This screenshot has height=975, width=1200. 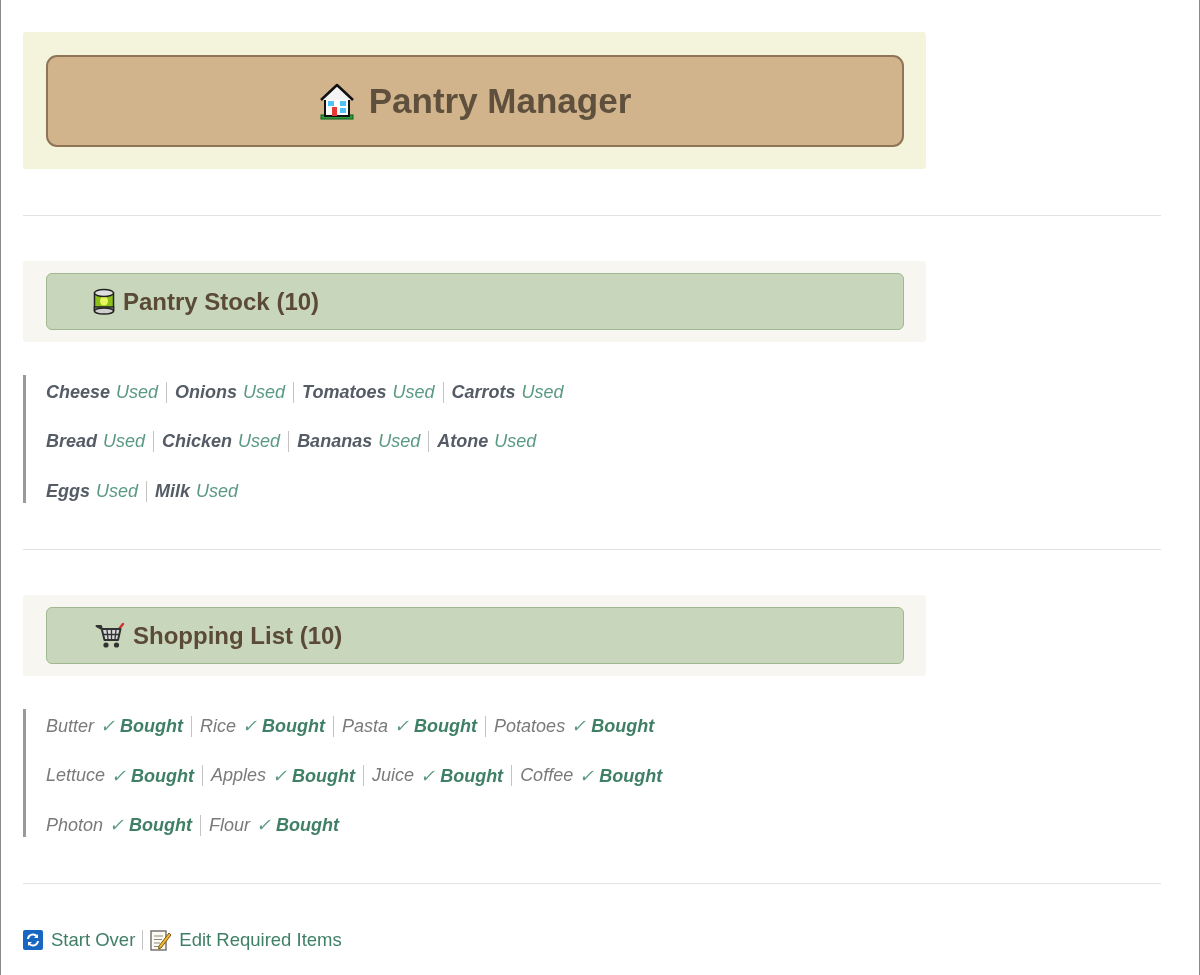 I want to click on item-name: Onions, so click(x=206, y=392).